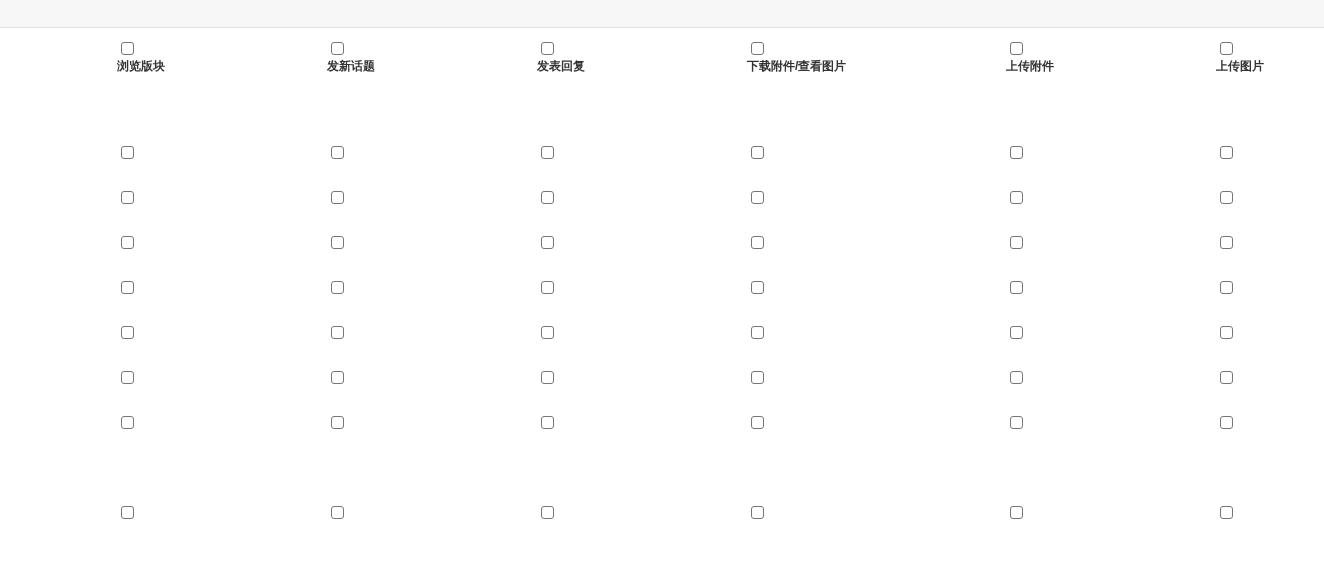  Describe the element at coordinates (141, 66) in the screenshot. I see `column-label: 浏览版块` at that location.